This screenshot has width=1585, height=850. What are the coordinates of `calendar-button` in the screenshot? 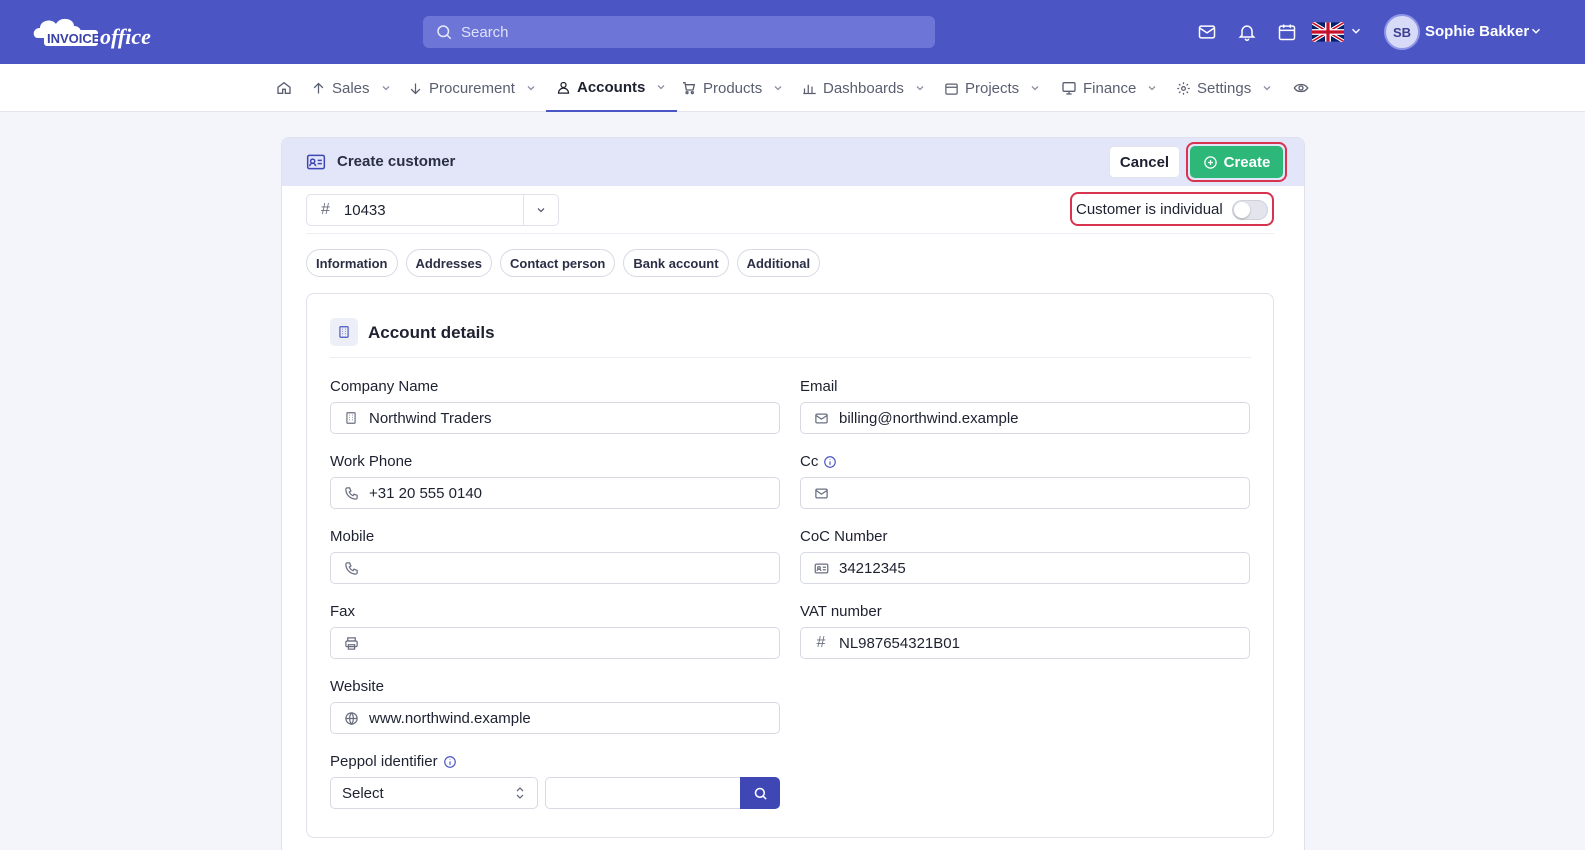 It's located at (1287, 32).